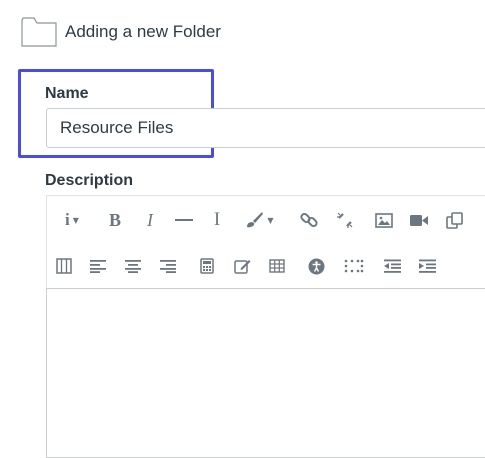  Describe the element at coordinates (64, 266) in the screenshot. I see `columns-icon` at that location.